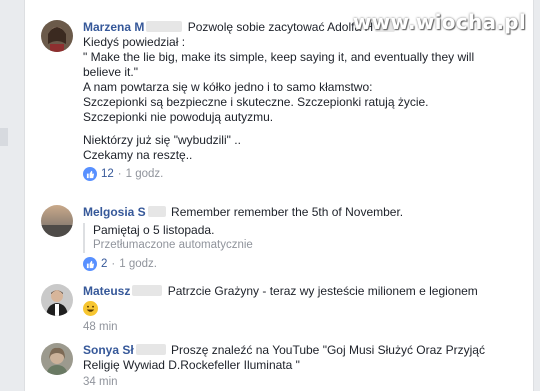 The width and height of the screenshot is (540, 391). What do you see at coordinates (154, 230) in the screenshot?
I see `translated-text: Pamiętaj o 5 listopada.` at bounding box center [154, 230].